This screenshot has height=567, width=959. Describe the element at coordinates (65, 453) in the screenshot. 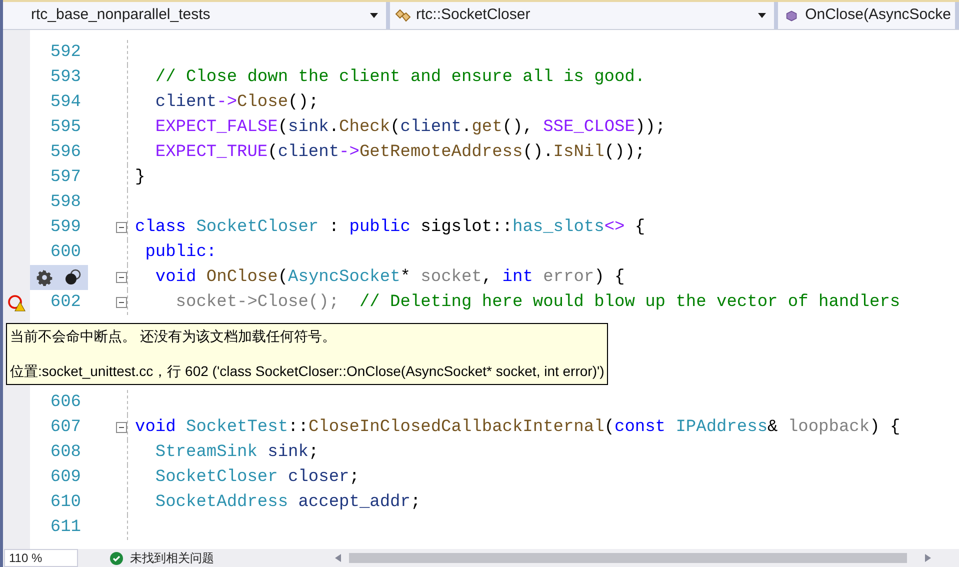

I see `line-number: 608` at that location.